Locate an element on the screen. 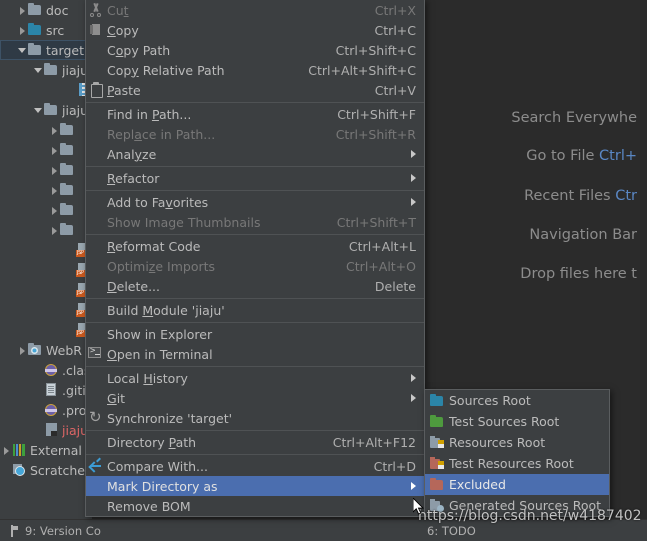  submenu-item-sources-root: Sources Root is located at coordinates (517, 400).